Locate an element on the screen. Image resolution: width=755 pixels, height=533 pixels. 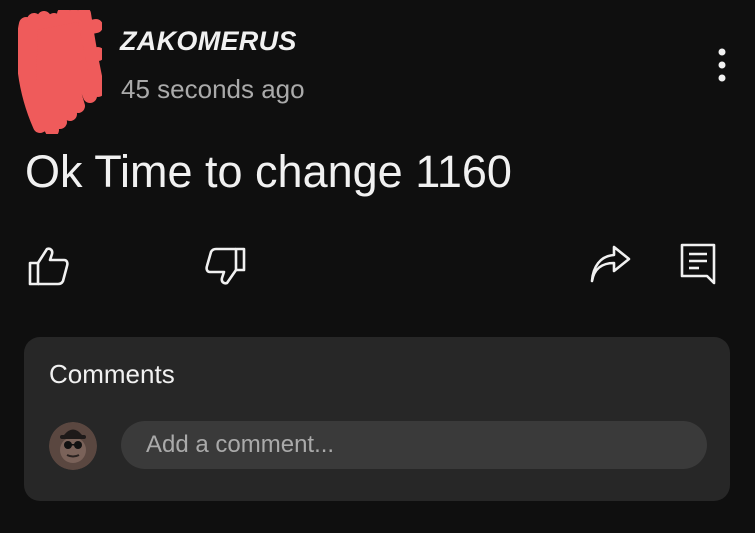
thumbs-down-icon is located at coordinates (225, 266).